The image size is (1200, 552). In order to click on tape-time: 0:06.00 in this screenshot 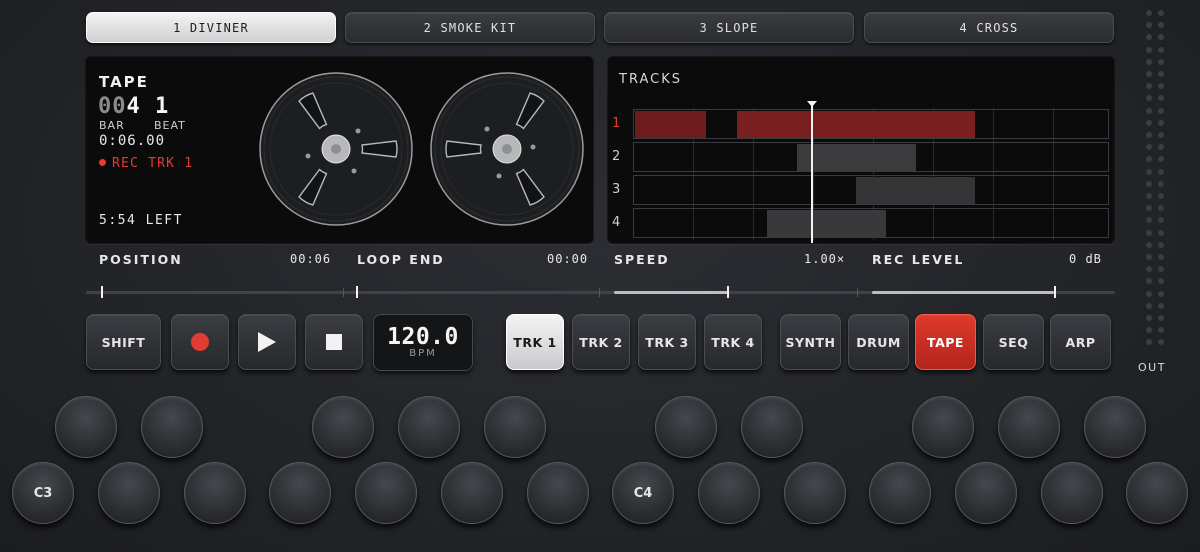, I will do `click(132, 141)`.